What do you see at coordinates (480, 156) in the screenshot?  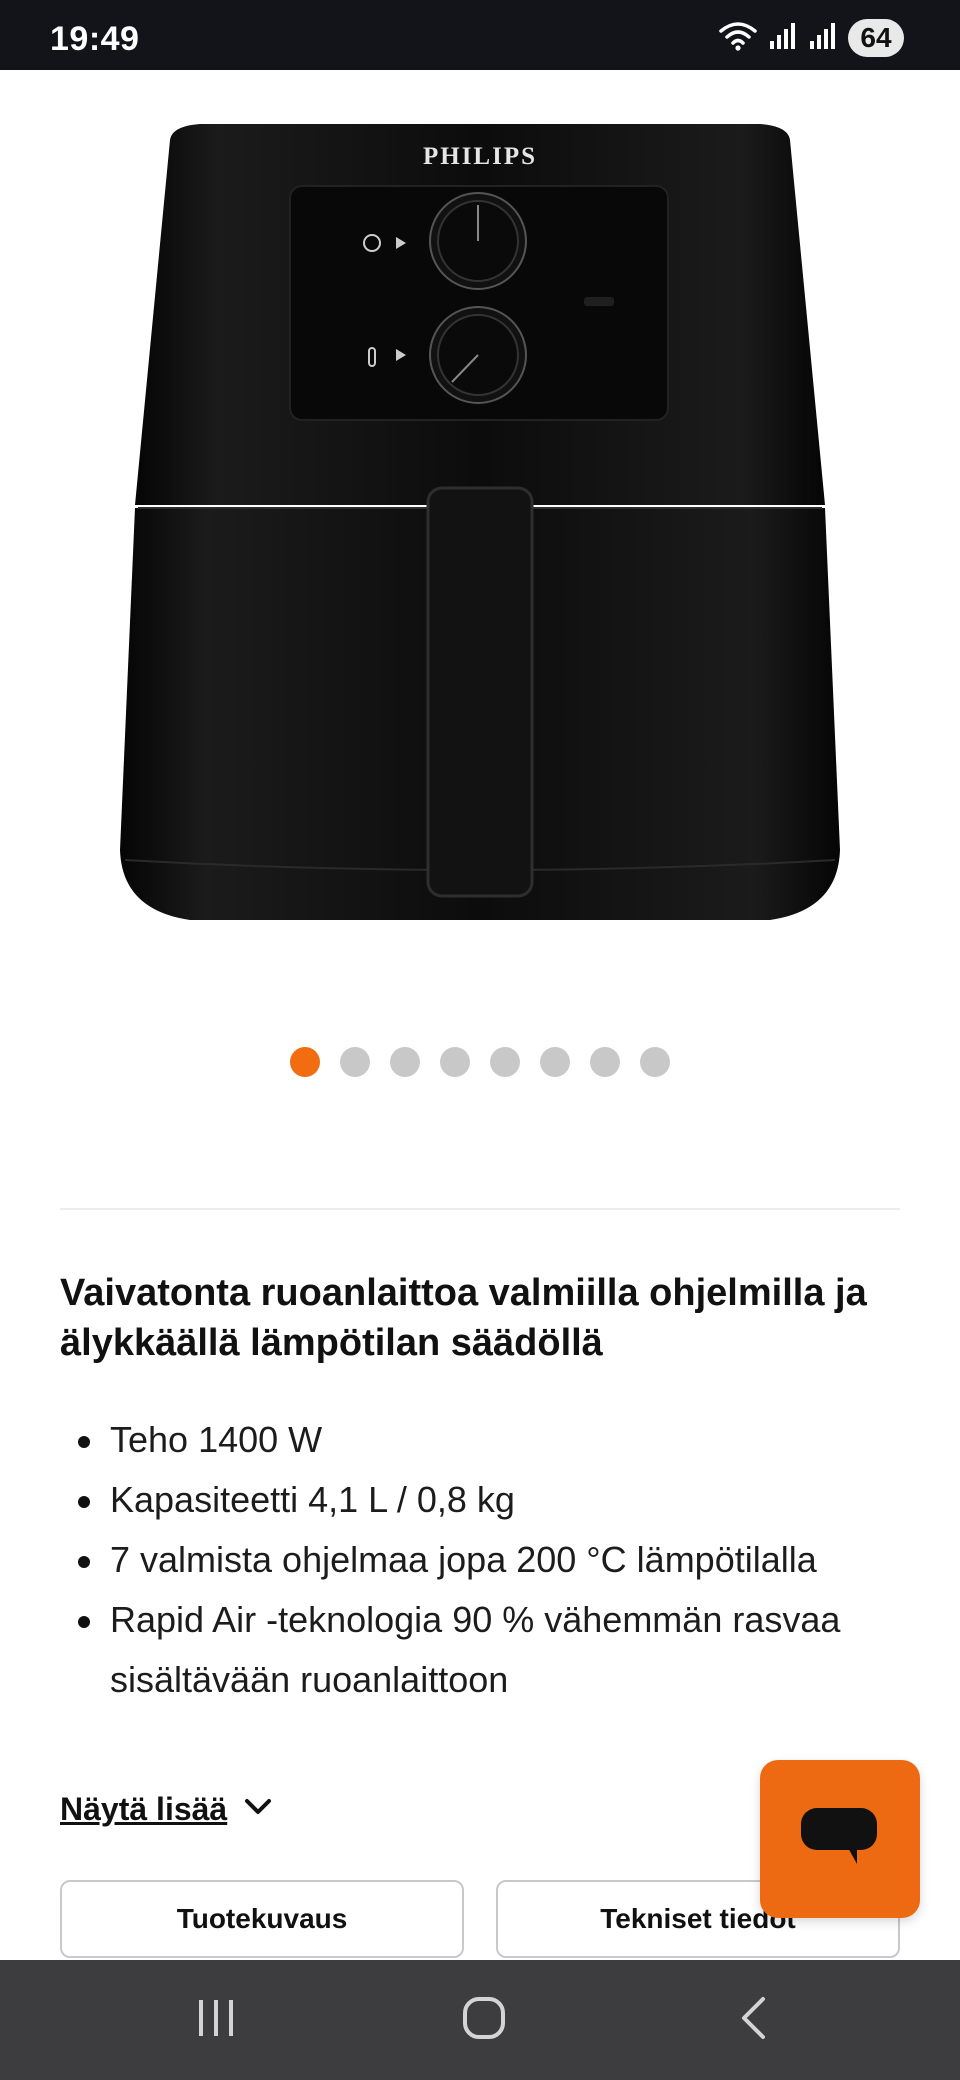 I see `brand-logo: PHILIPS` at bounding box center [480, 156].